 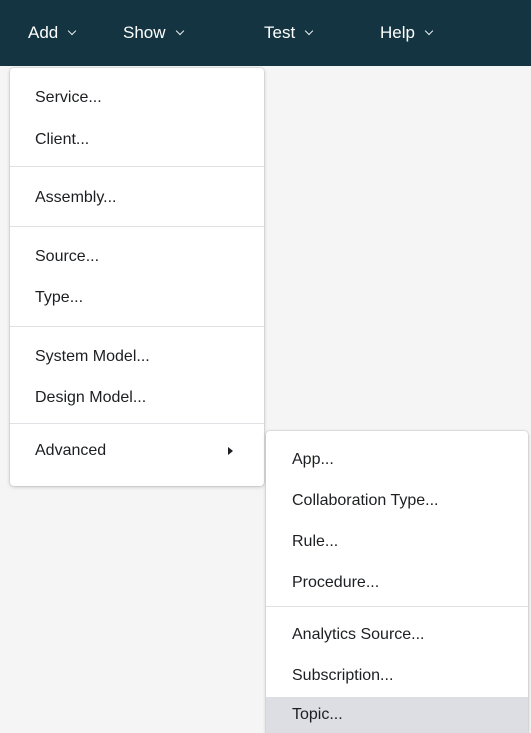 What do you see at coordinates (230, 451) in the screenshot?
I see `submenu-arrow-icon` at bounding box center [230, 451].